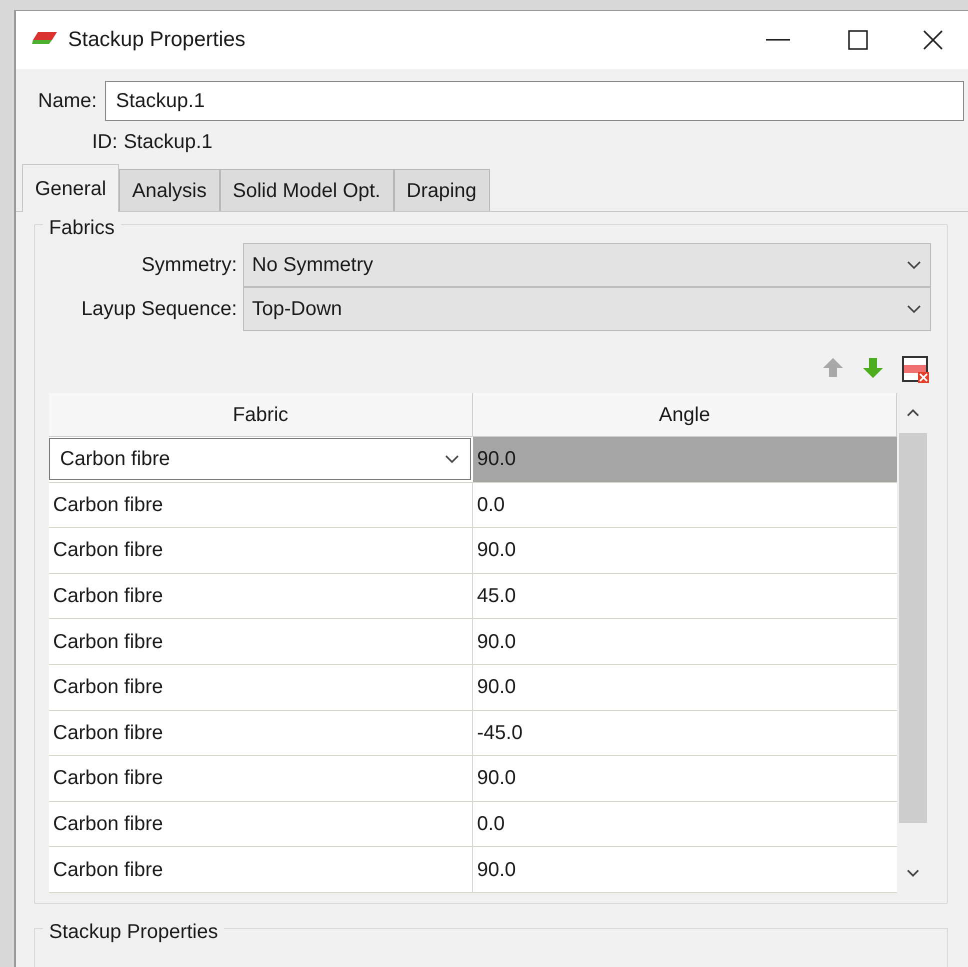  Describe the element at coordinates (105, 142) in the screenshot. I see `field-label: ID:` at that location.